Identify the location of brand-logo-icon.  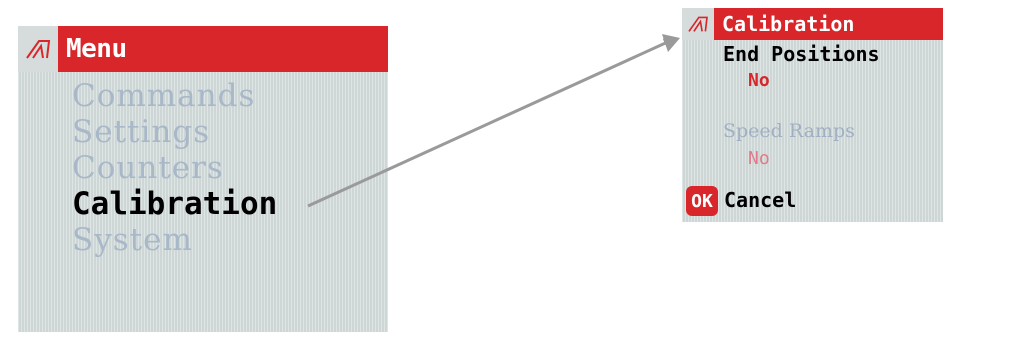
(698, 24).